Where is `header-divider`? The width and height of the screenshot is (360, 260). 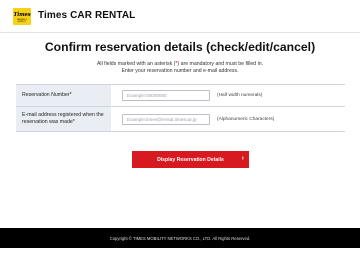 header-divider is located at coordinates (180, 32).